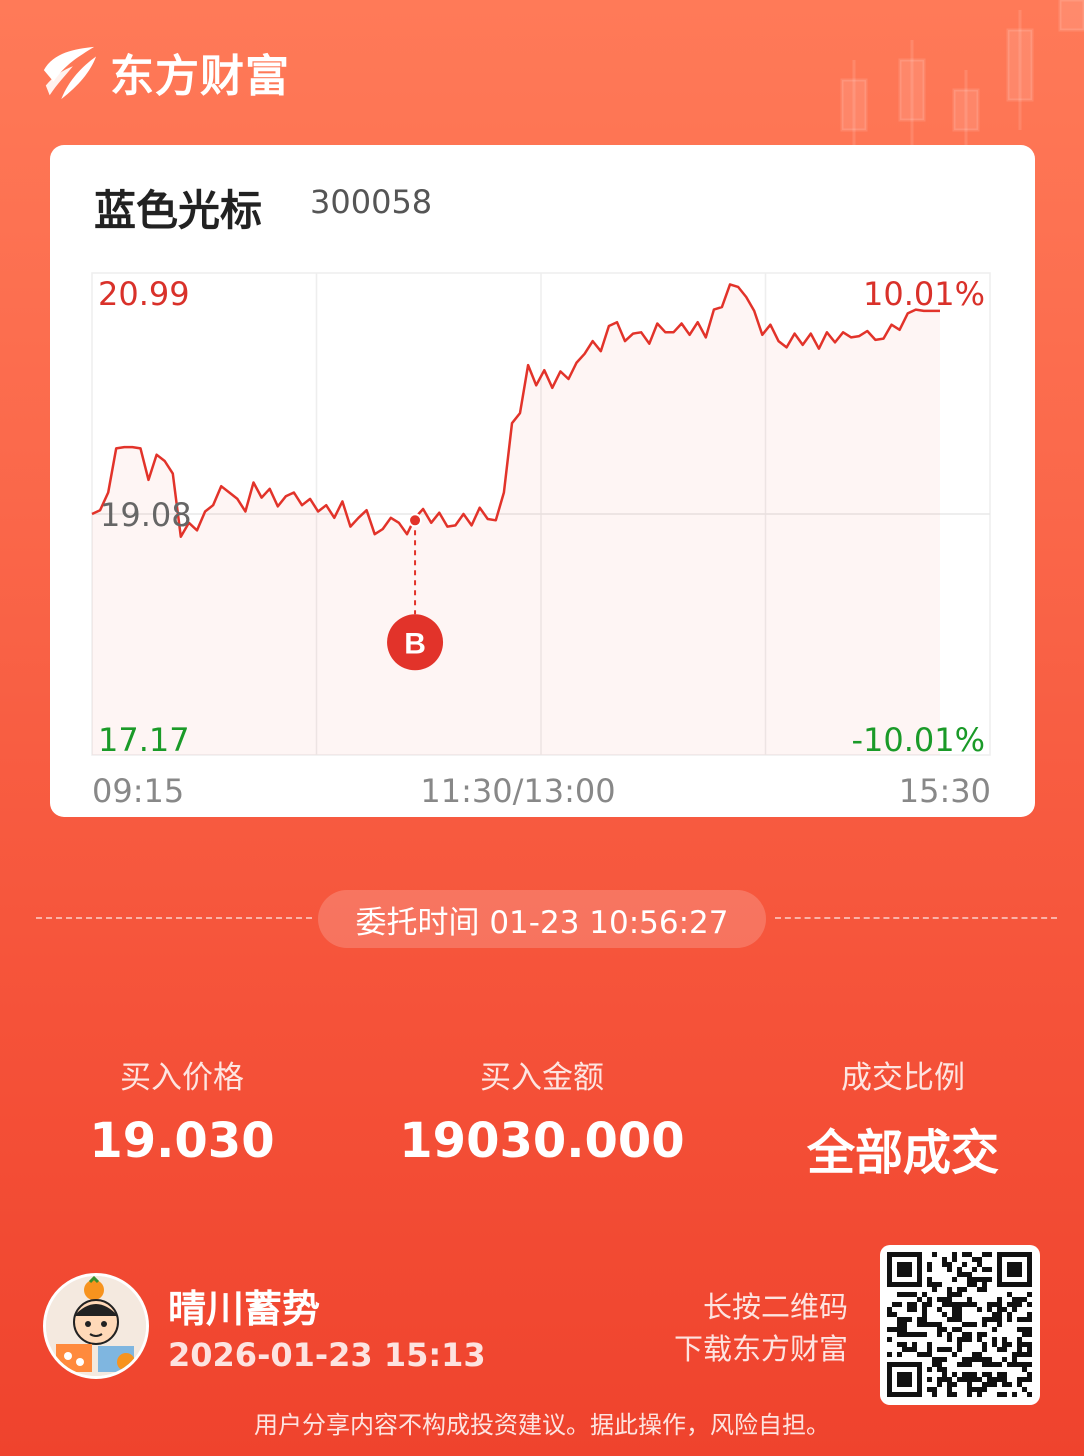  What do you see at coordinates (327, 1355) in the screenshot?
I see `share-time: 2026-01-23 15:13` at bounding box center [327, 1355].